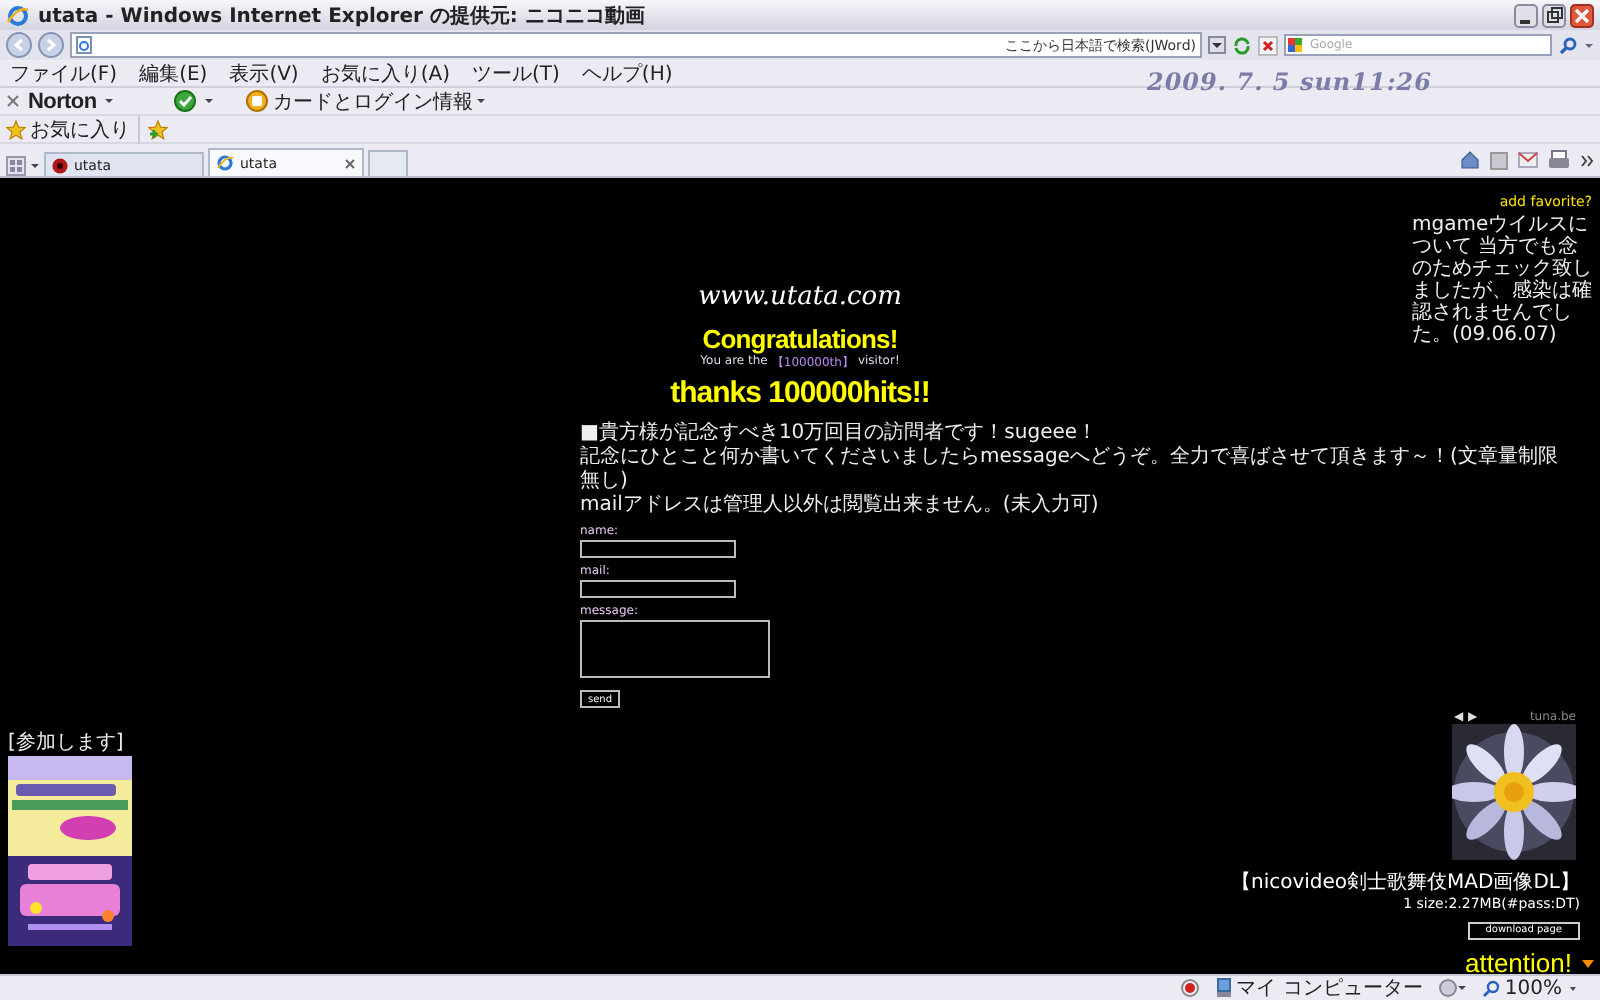 This screenshot has height=1000, width=1600. I want to click on menu-item: ファイル(F), so click(64, 73).